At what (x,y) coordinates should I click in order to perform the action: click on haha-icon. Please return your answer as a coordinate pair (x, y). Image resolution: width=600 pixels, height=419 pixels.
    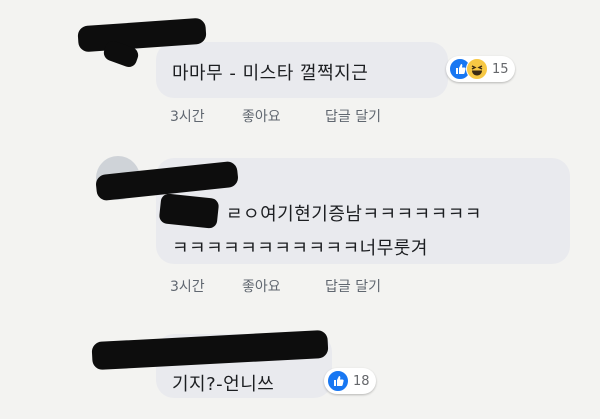
    Looking at the image, I should click on (477, 69).